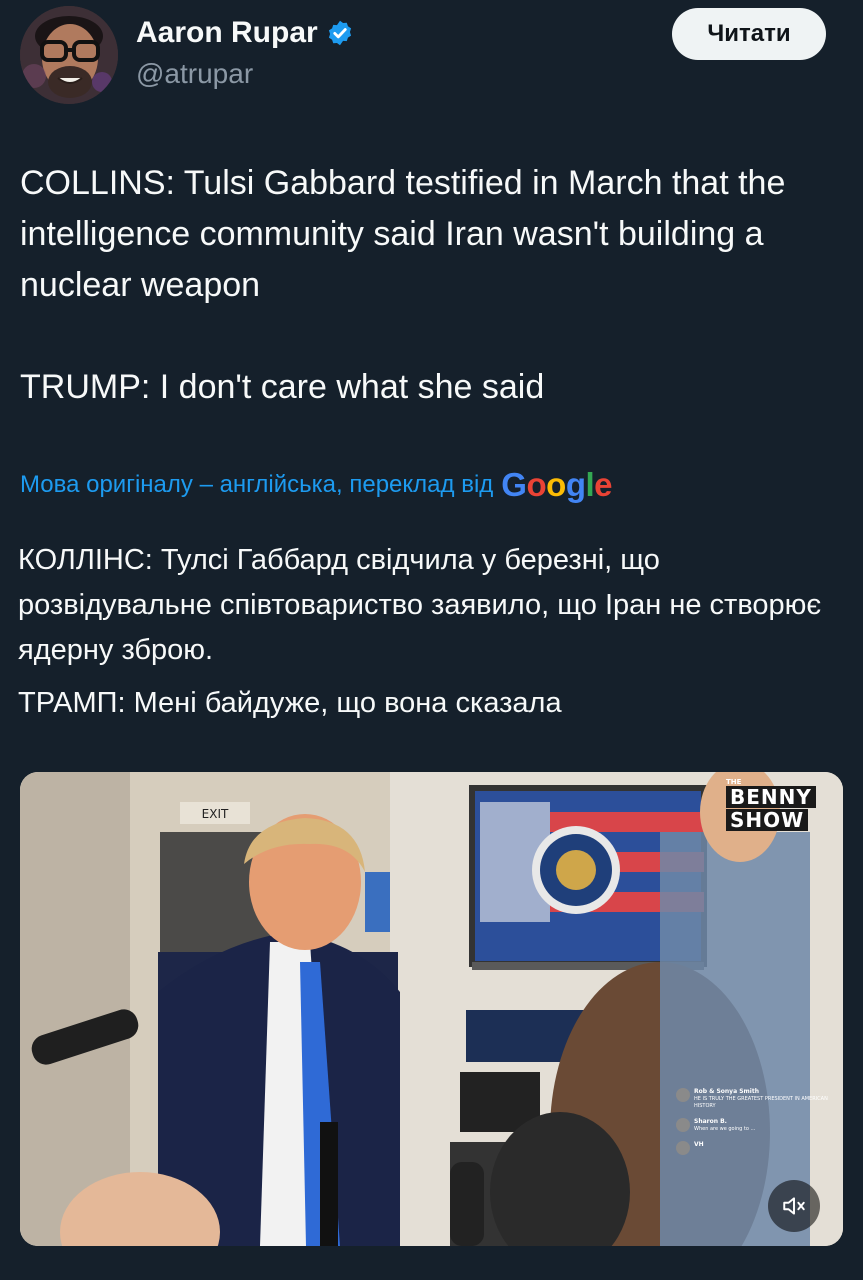  What do you see at coordinates (710, 1121) in the screenshot?
I see `chat-name: Sharon B.` at bounding box center [710, 1121].